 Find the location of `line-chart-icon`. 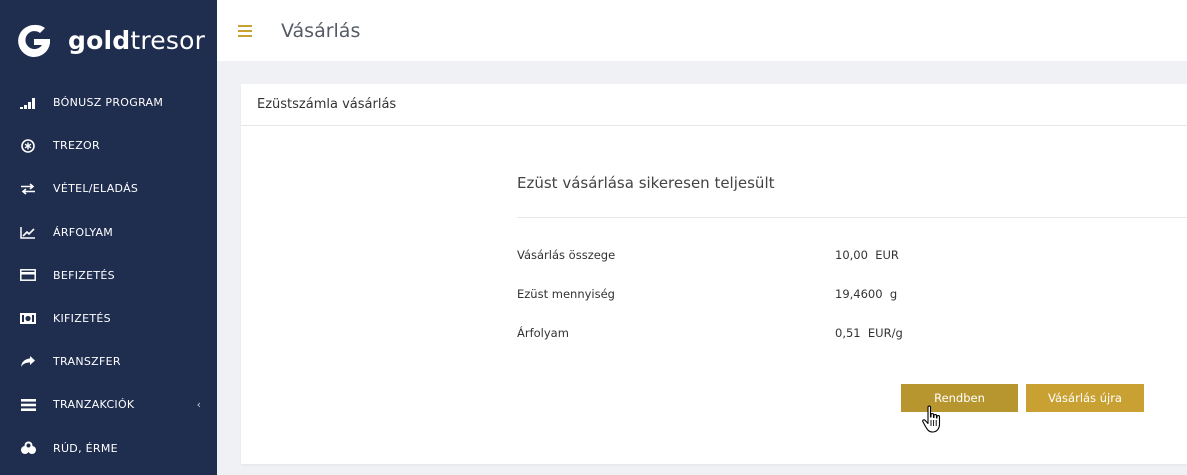

line-chart-icon is located at coordinates (28, 232).